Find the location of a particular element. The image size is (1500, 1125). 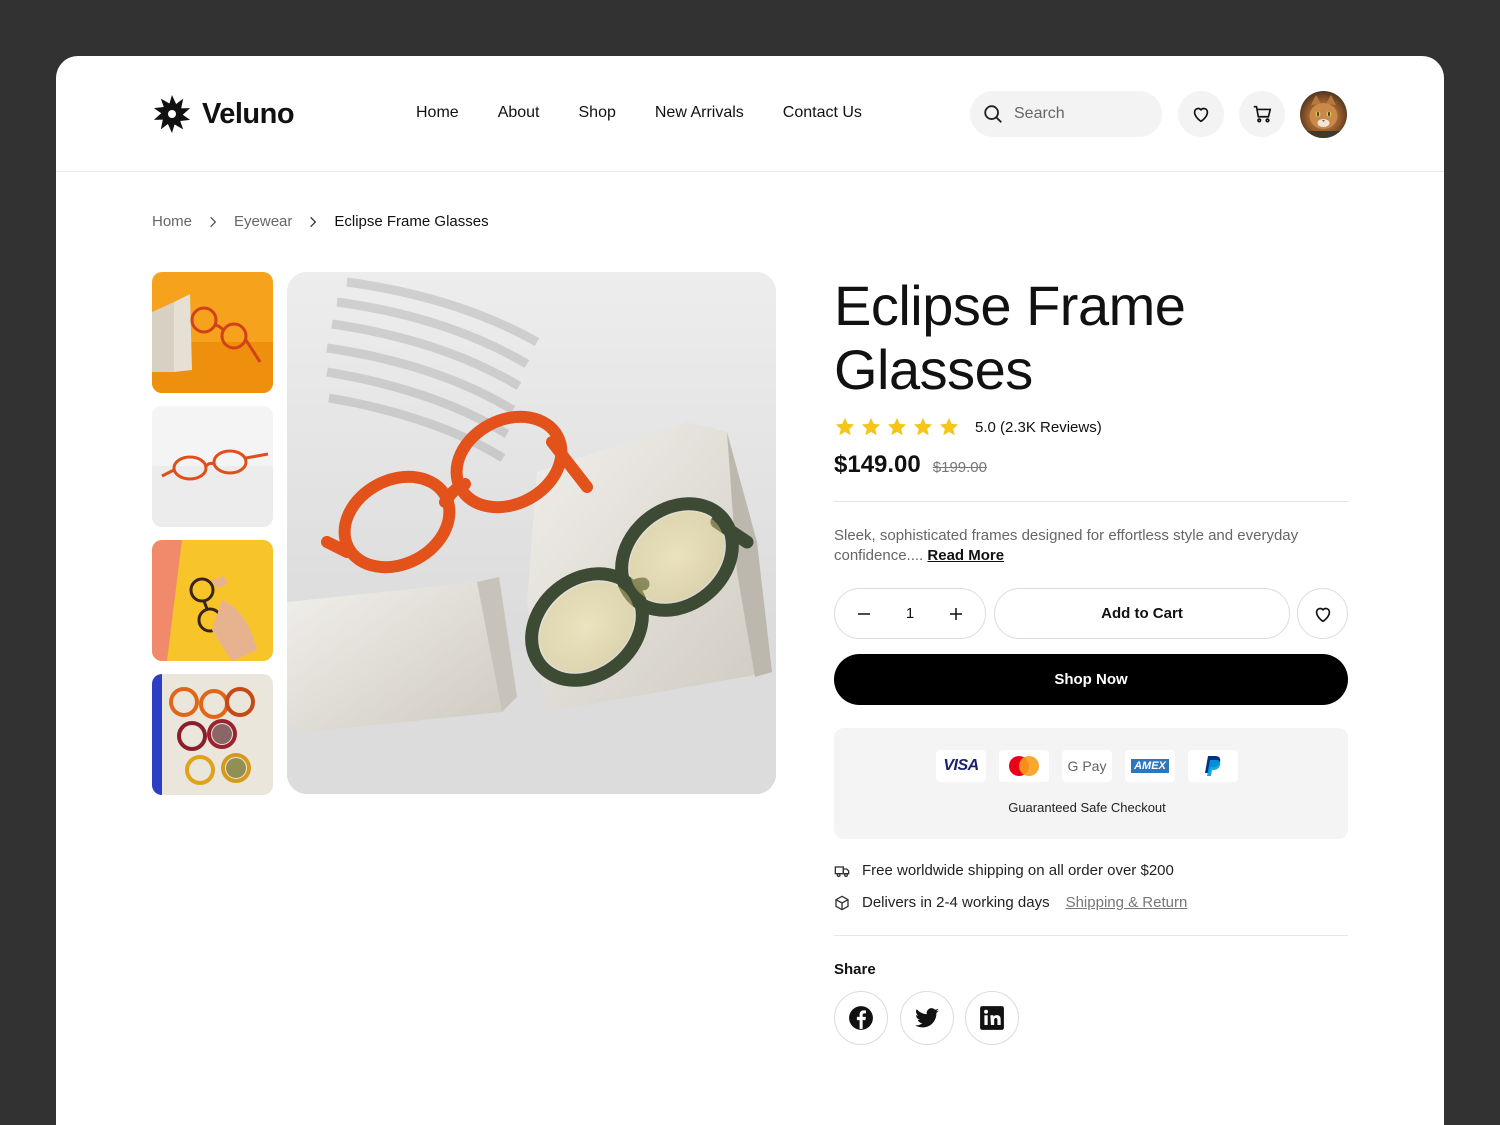

share-facebook-button is located at coordinates (861, 1018).